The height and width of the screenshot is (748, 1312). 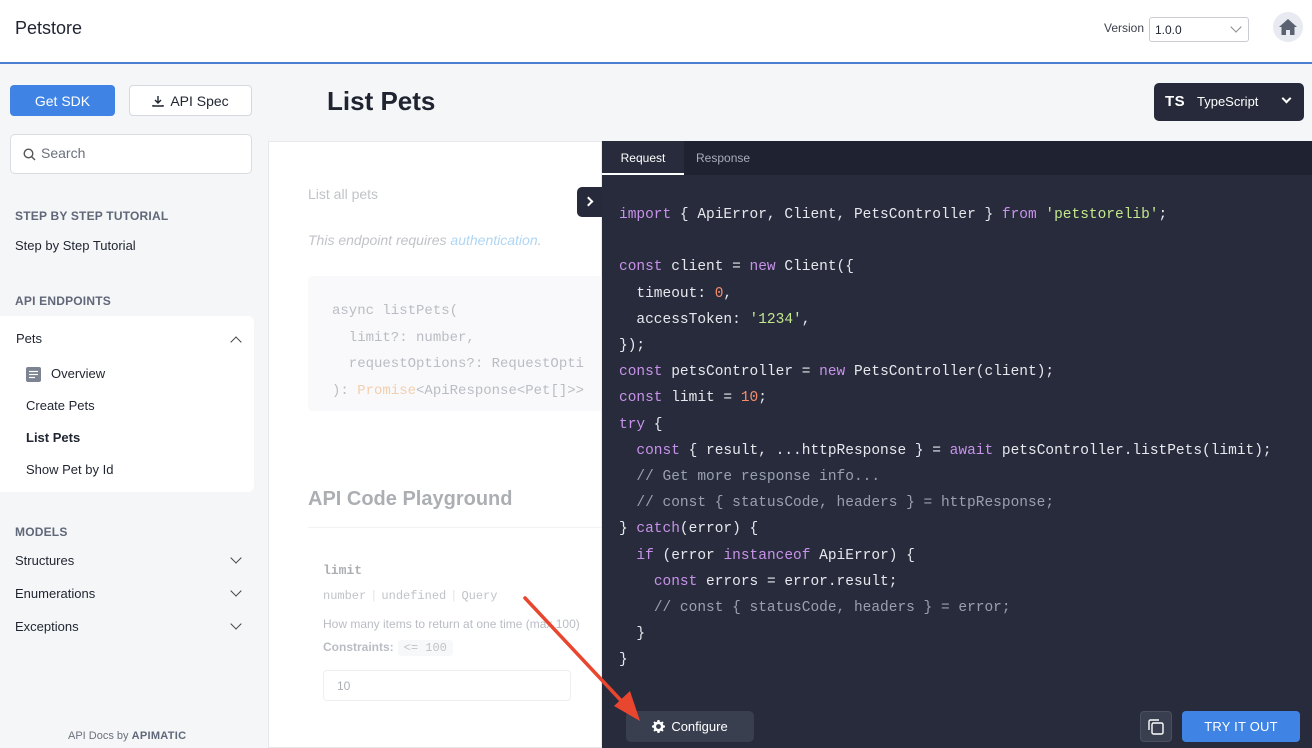 I want to click on signature-line: requestOptions?: RequestOpti, so click(x=458, y=364).